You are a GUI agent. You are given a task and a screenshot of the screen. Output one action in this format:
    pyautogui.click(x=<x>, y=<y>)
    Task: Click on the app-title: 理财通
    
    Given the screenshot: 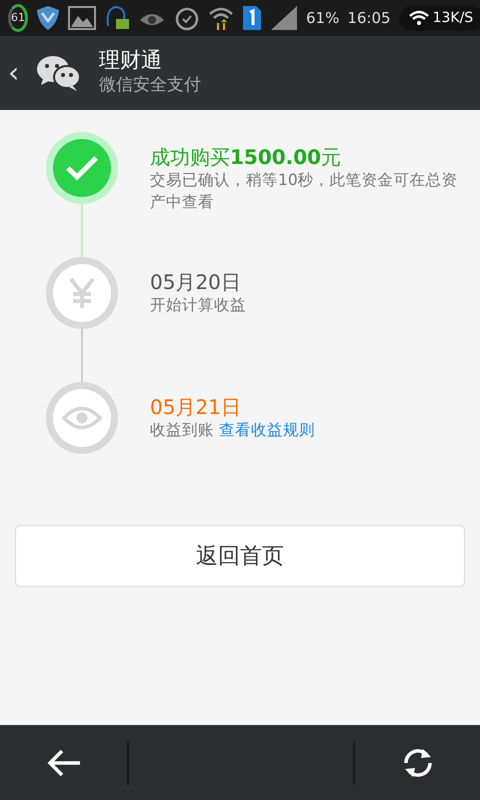 What is the action you would take?
    pyautogui.click(x=131, y=60)
    